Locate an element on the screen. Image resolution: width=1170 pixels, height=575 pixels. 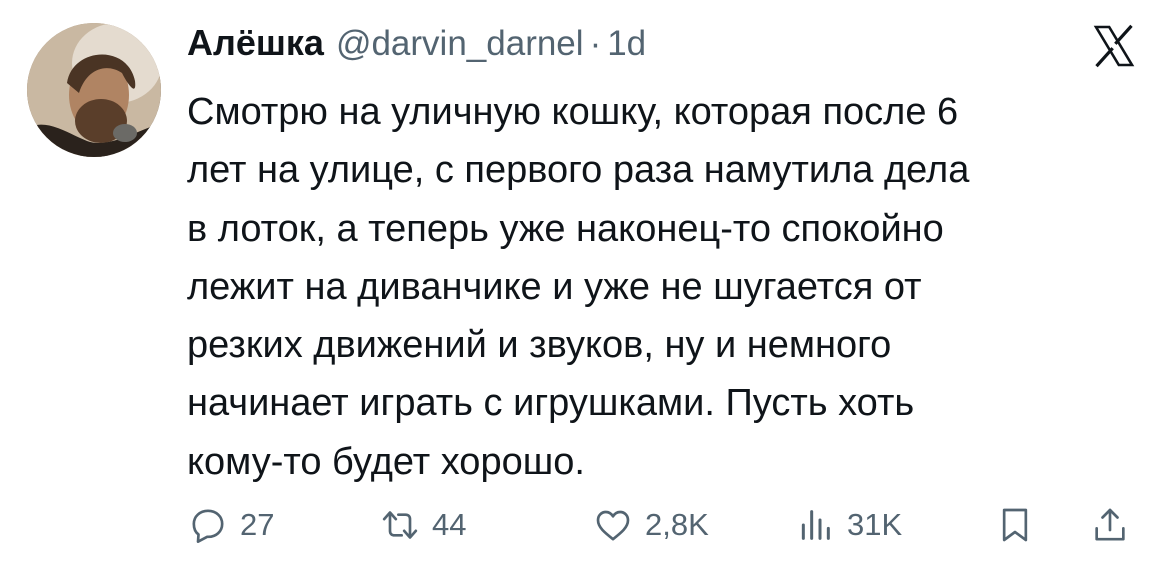
tweet-text-line: начинает играть с игрушками. Пусть хоть is located at coordinates (551, 403).